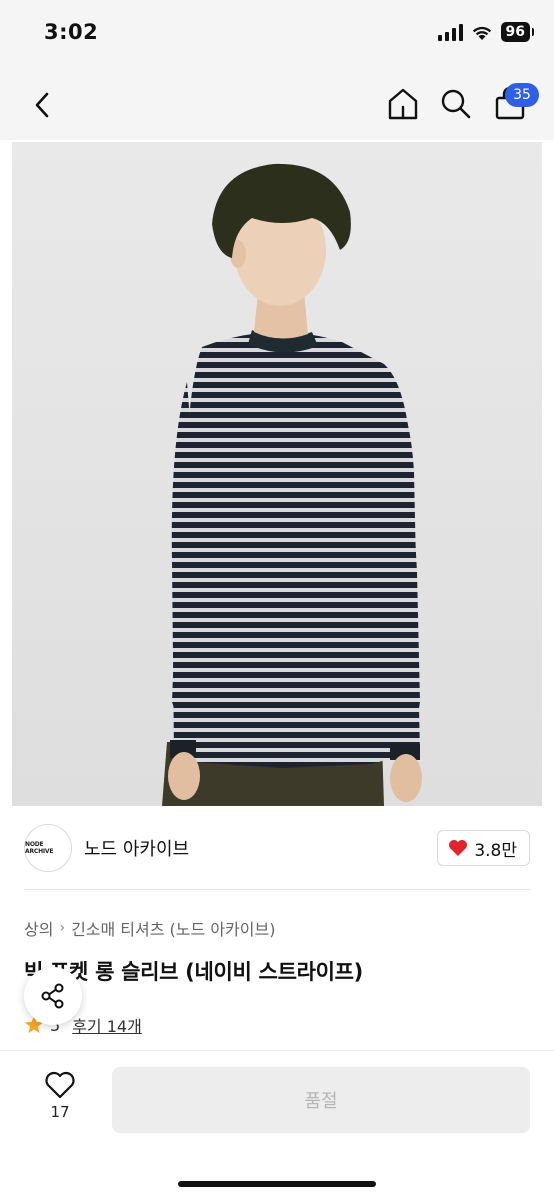 This screenshot has height=1200, width=554. What do you see at coordinates (136, 848) in the screenshot?
I see `brand-name: 노드 아카이브` at bounding box center [136, 848].